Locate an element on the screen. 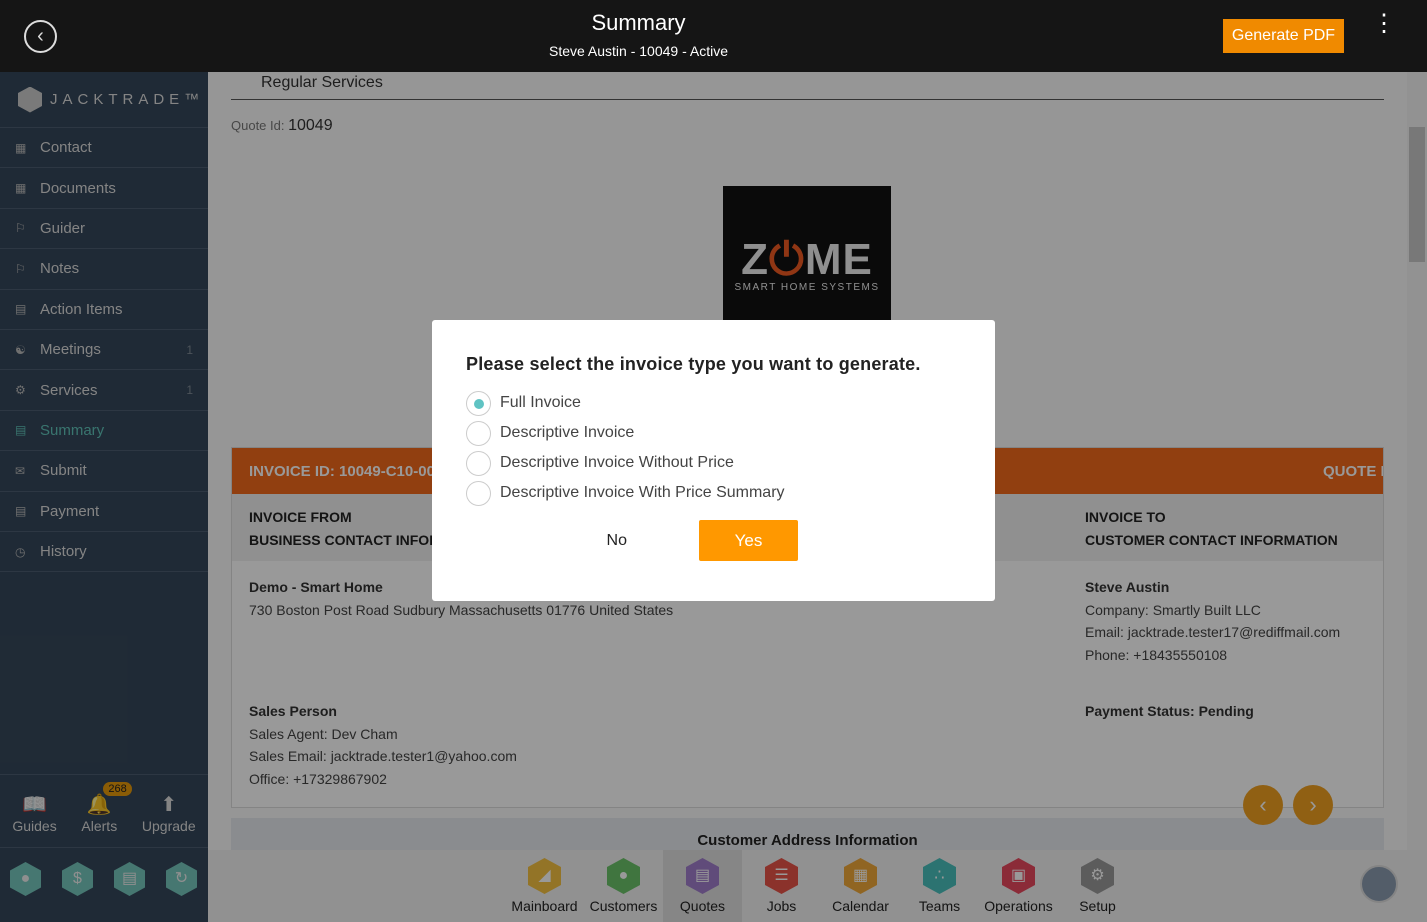 Image resolution: width=1427 pixels, height=922 pixels. generate-pdf-button: Generate PDF is located at coordinates (1283, 36).